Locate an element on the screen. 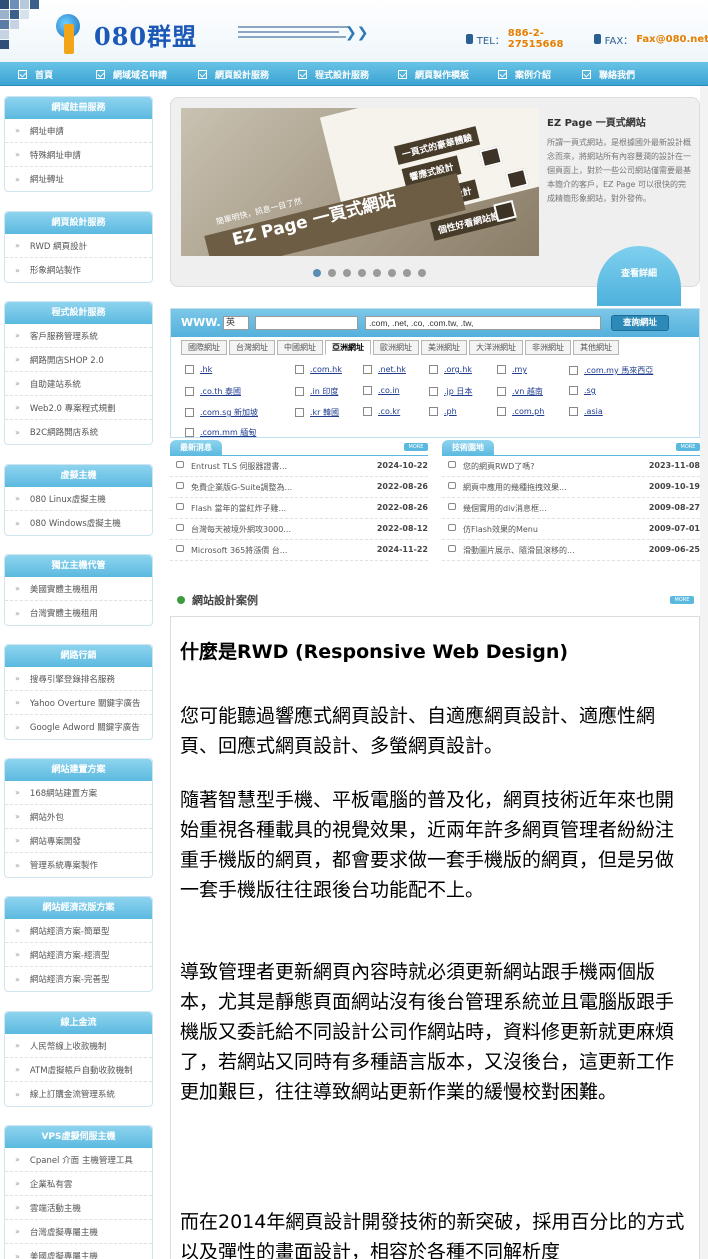 This screenshot has height=1259, width=708. sidebar-item: » Yahoo Overture 關鍵字廣告 is located at coordinates (78, 703).